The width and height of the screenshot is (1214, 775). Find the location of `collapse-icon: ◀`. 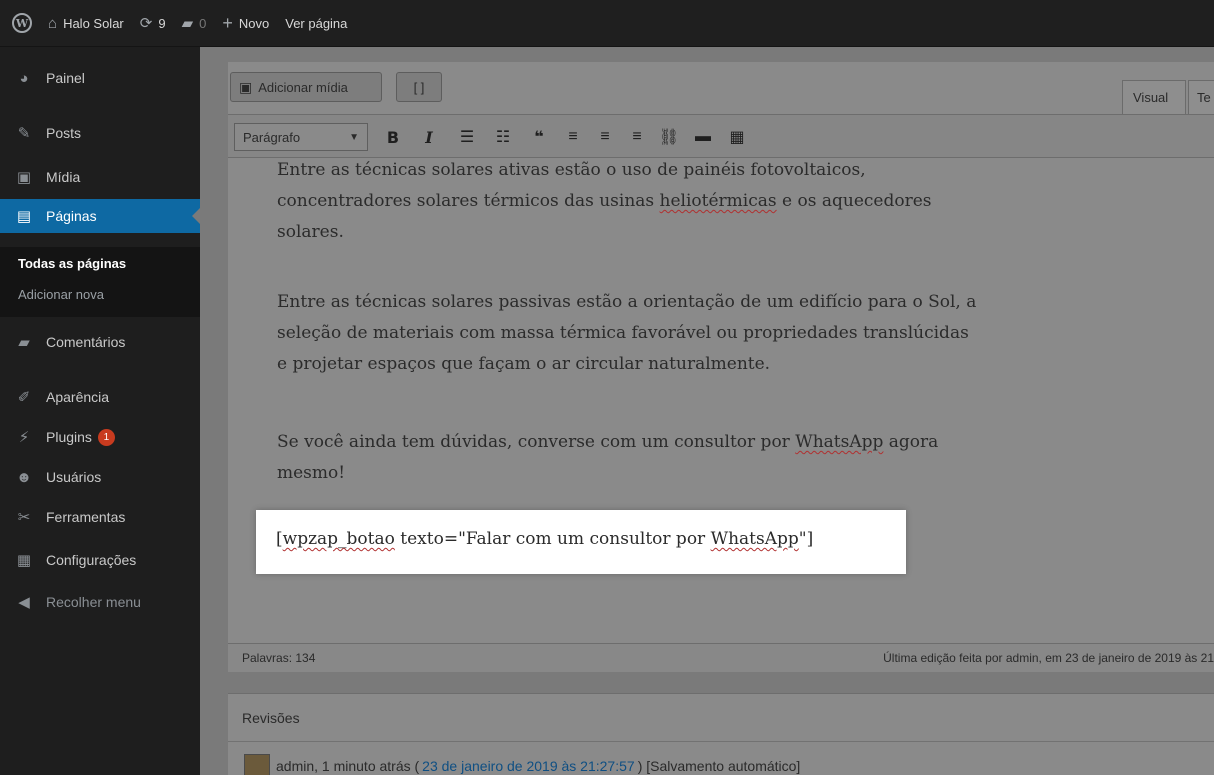

collapse-icon: ◀ is located at coordinates (24, 602).